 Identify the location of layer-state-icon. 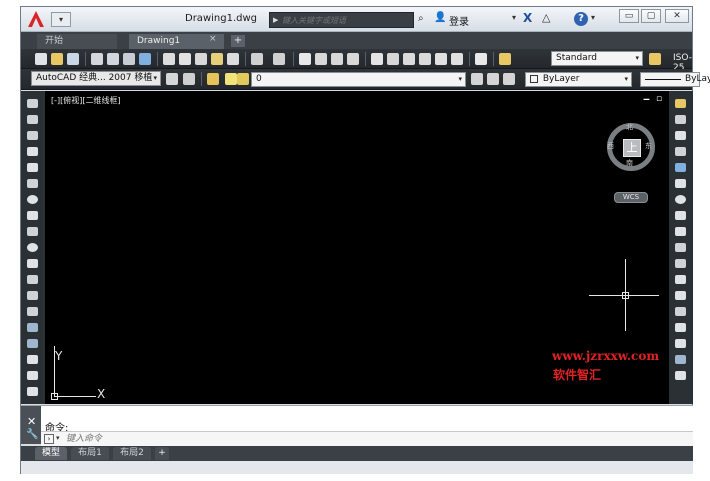
(509, 79).